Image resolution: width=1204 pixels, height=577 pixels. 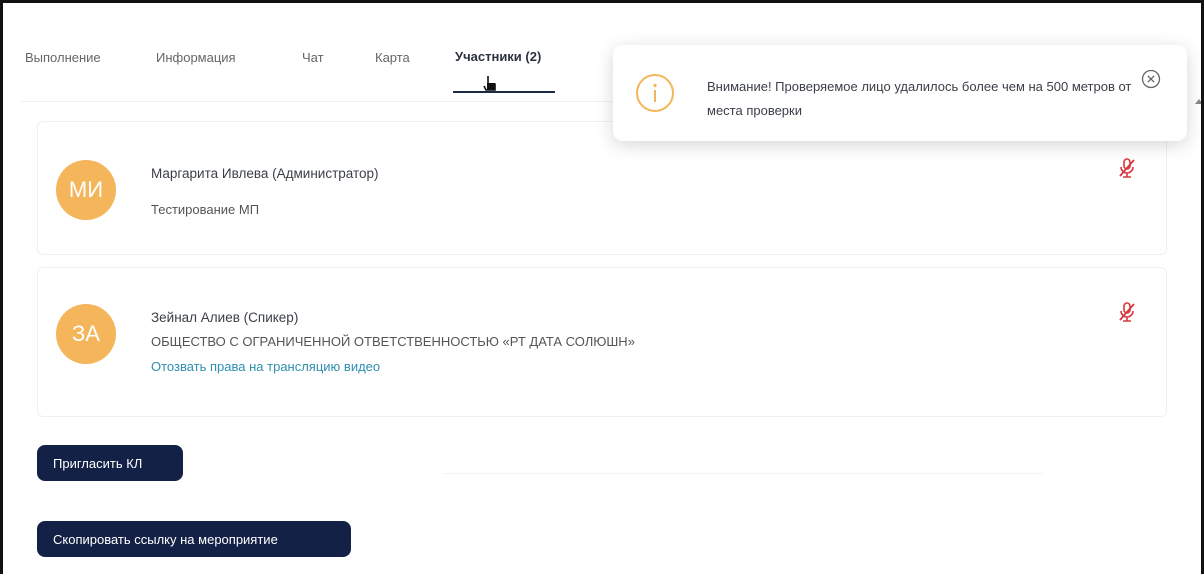 What do you see at coordinates (225, 317) in the screenshot?
I see `participant-name: Зейнал Алиев (Спикер)` at bounding box center [225, 317].